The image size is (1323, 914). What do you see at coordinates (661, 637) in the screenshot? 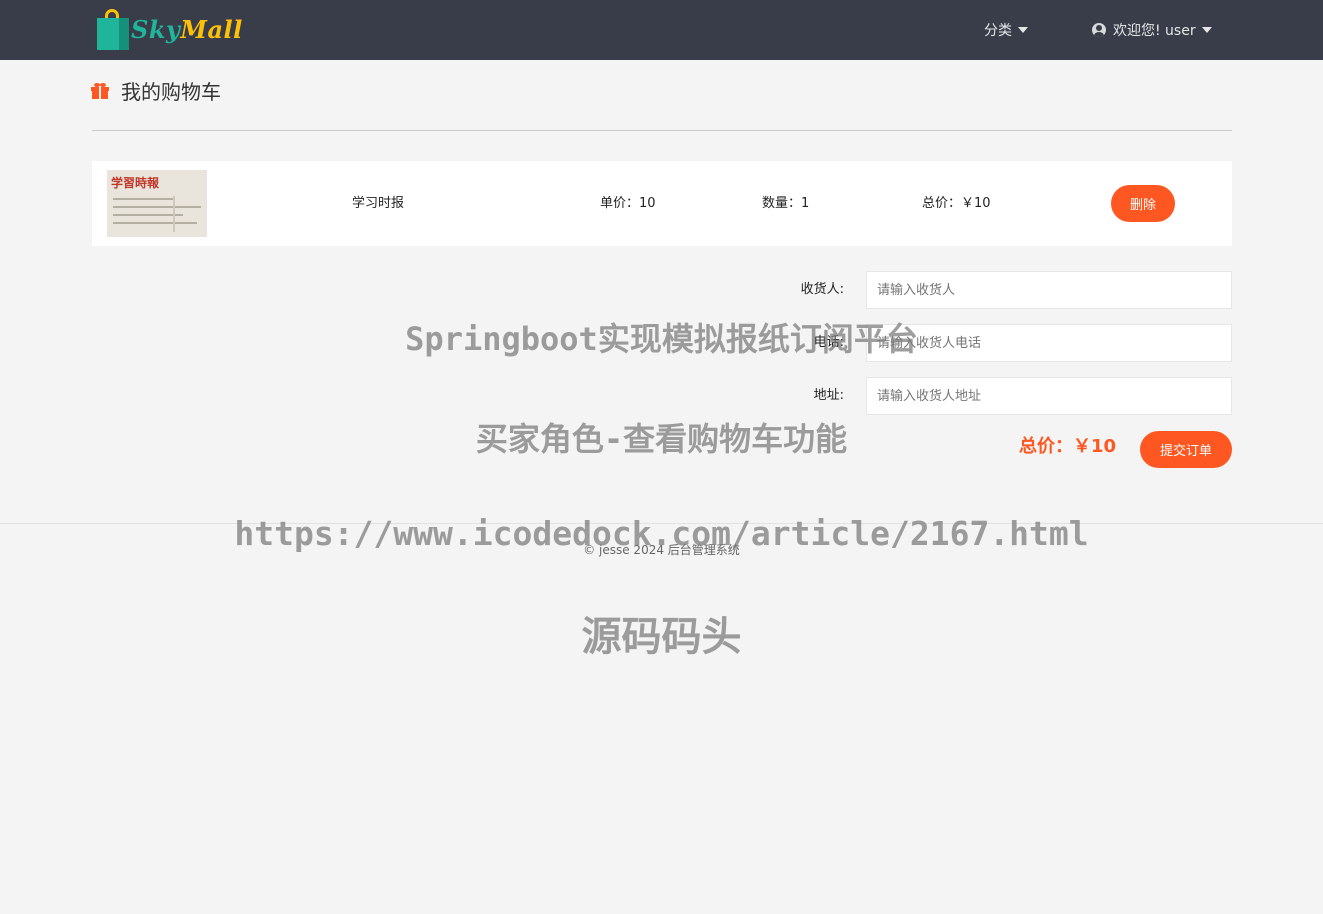
I see `watermark-brand: 源码码头` at bounding box center [661, 637].